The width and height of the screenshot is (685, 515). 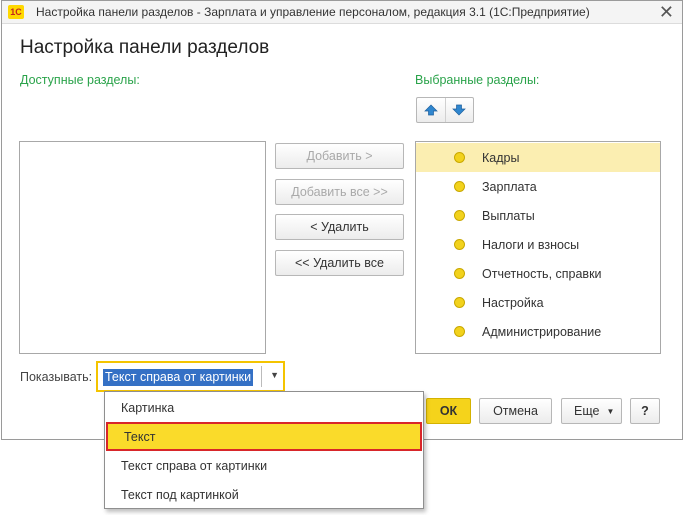 I want to click on add-button: Добавить >, so click(x=339, y=156).